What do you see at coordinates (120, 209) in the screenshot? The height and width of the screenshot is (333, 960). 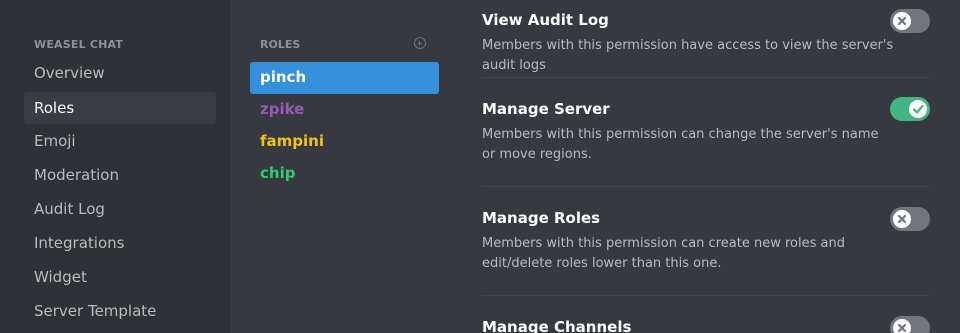 I see `sidebar-item-audit-log: Audit Log` at bounding box center [120, 209].